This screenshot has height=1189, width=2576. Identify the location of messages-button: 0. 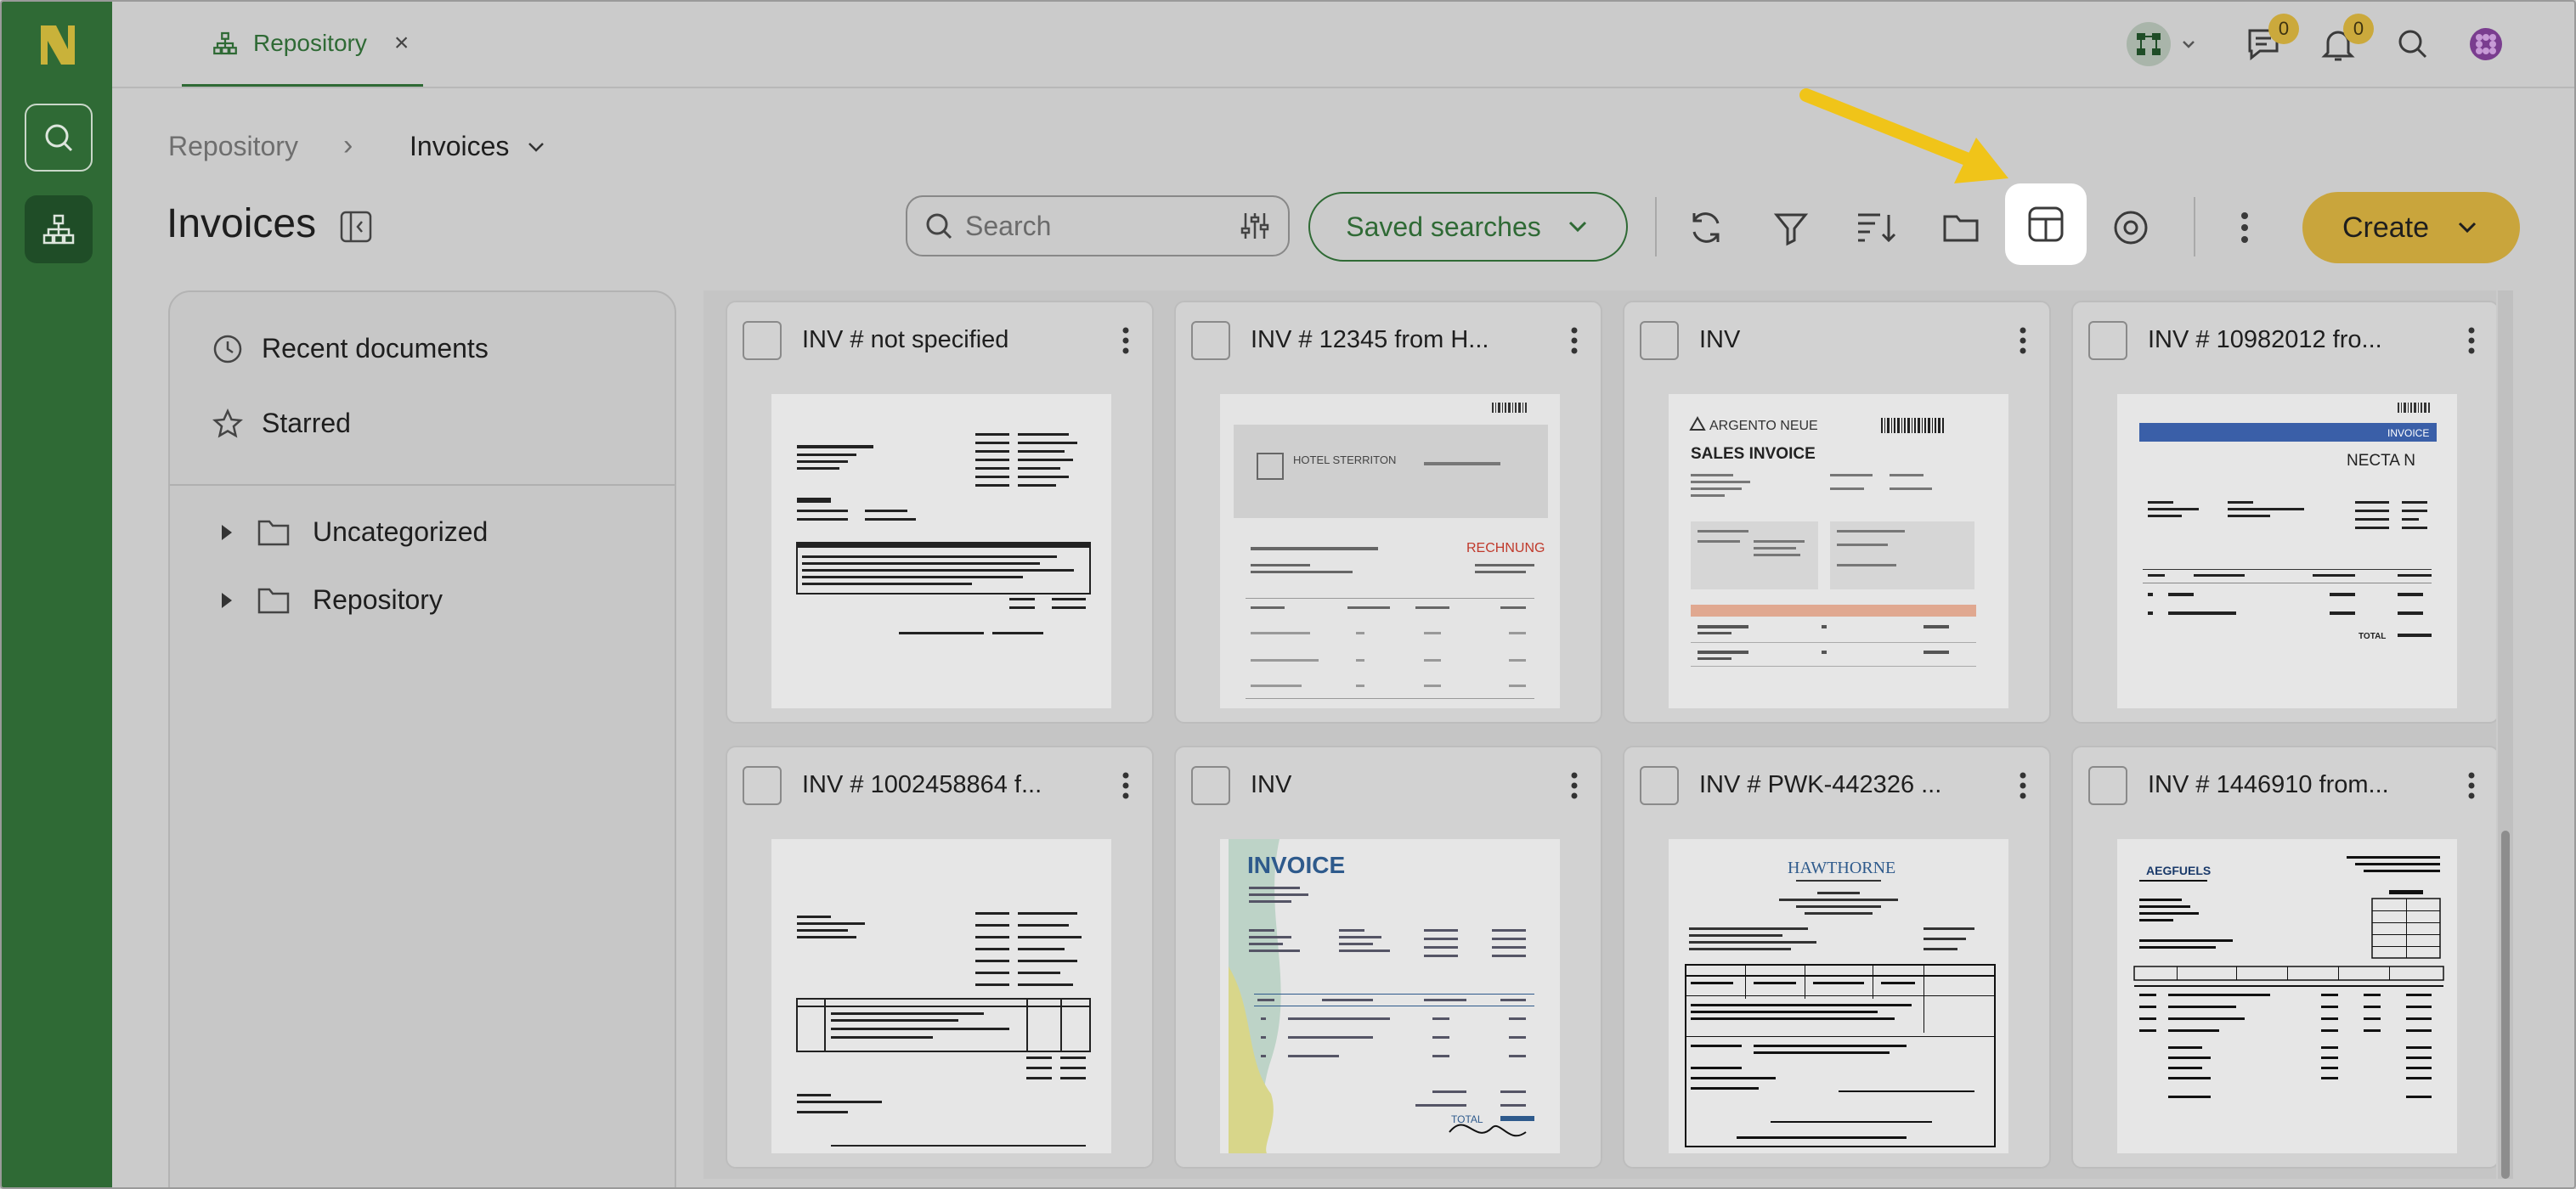
(2267, 42).